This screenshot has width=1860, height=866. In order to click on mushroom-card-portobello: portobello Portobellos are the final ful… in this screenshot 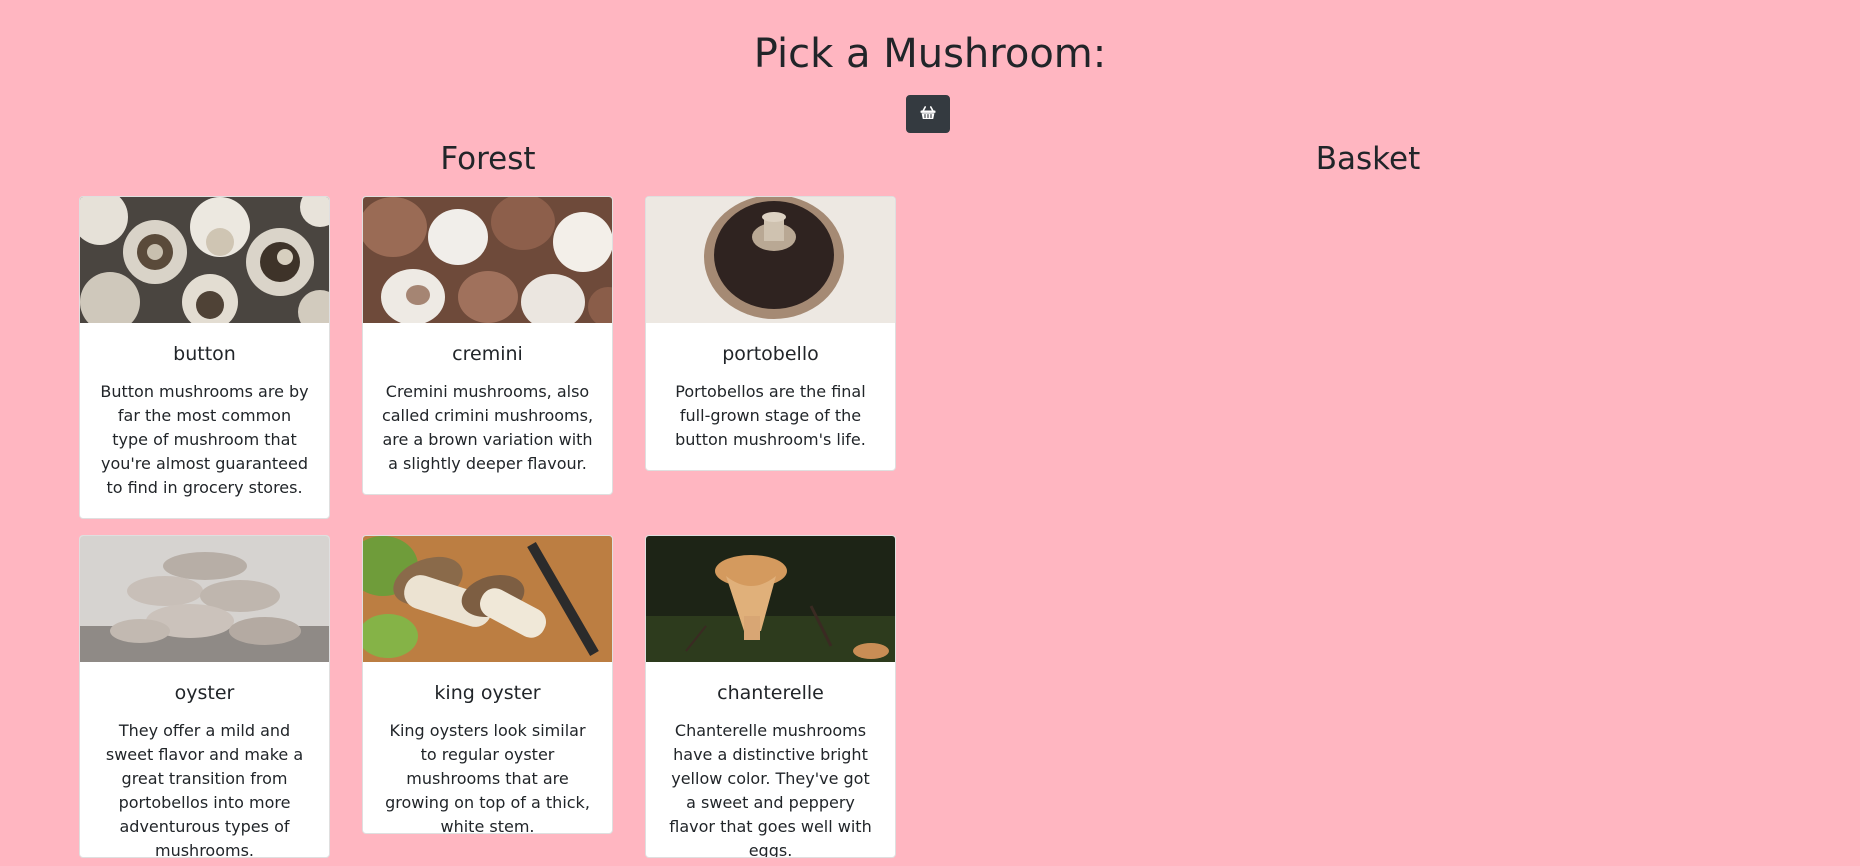, I will do `click(770, 333)`.